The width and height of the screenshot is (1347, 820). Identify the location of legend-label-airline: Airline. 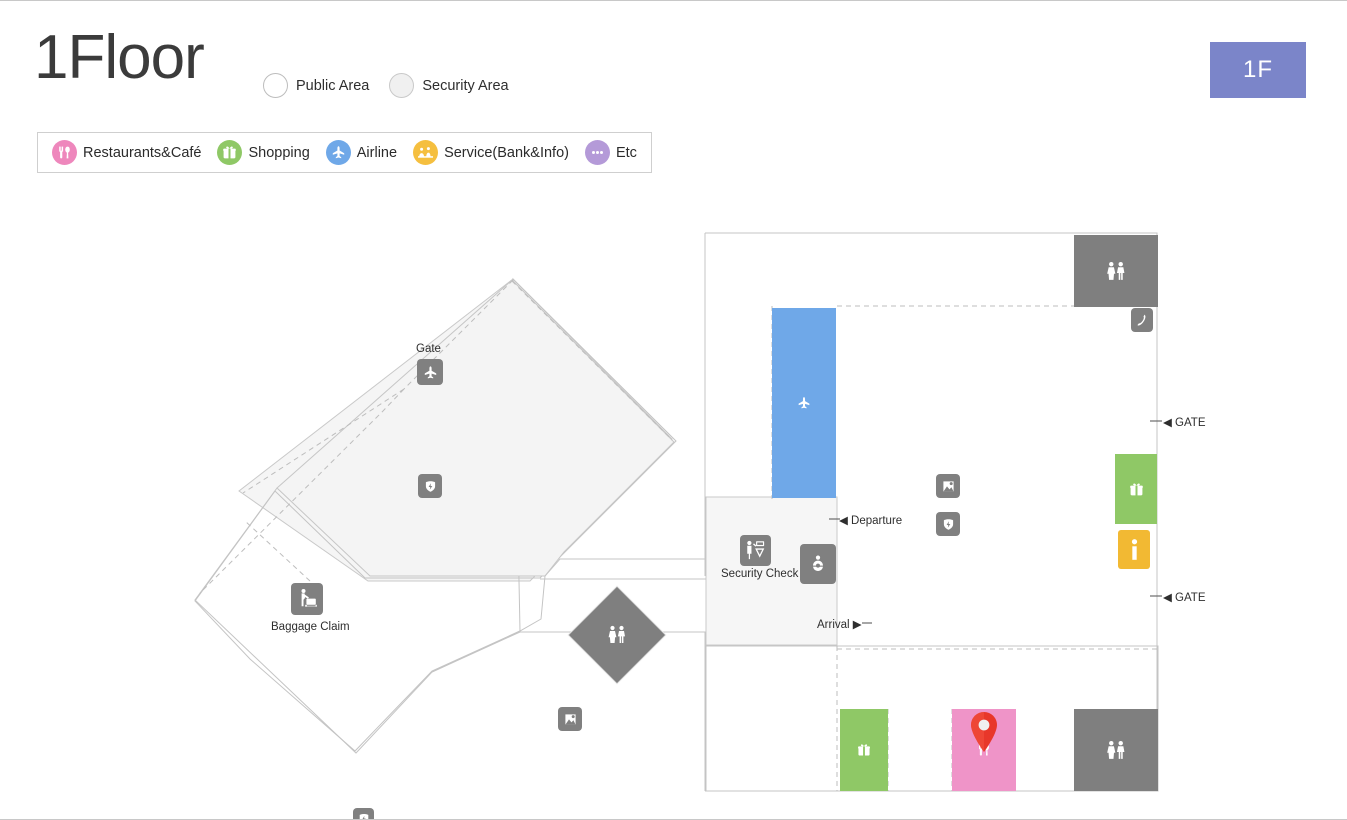
(377, 152).